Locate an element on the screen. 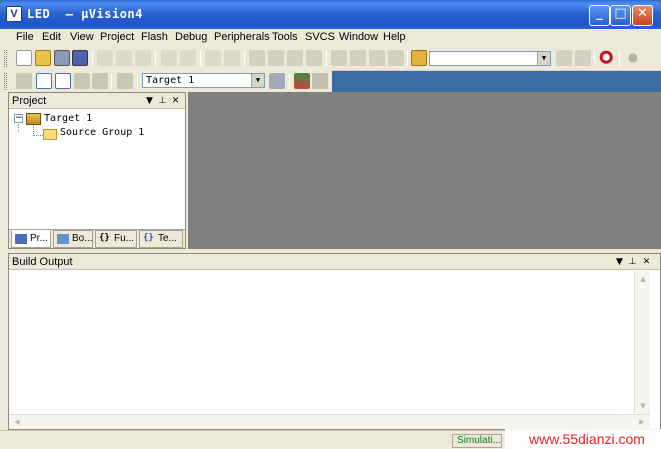  scroll-right-icon: ▶ is located at coordinates (642, 422).